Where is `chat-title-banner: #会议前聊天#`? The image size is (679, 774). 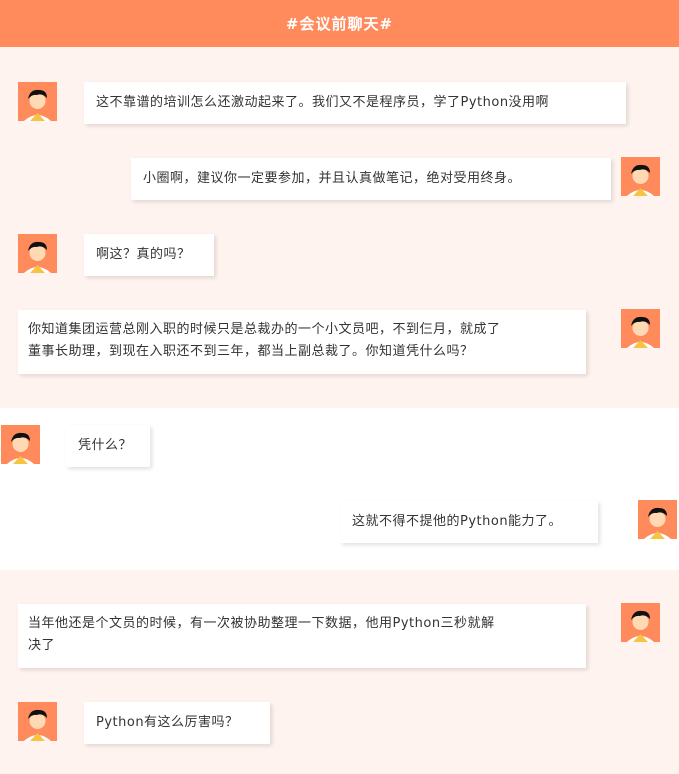
chat-title-banner: #会议前聊天# is located at coordinates (339, 23).